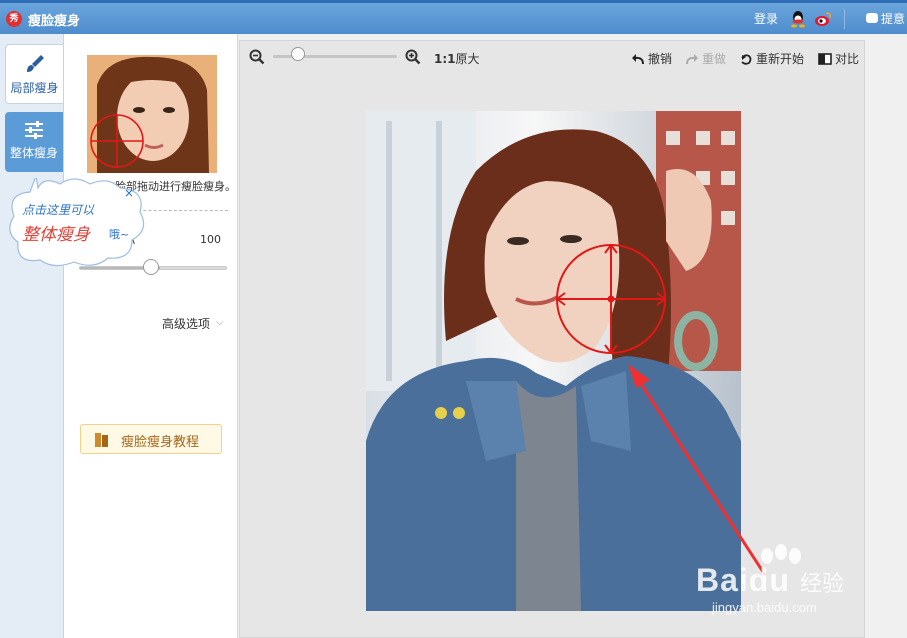 This screenshot has width=907, height=638. I want to click on sliders-icon, so click(34, 130).